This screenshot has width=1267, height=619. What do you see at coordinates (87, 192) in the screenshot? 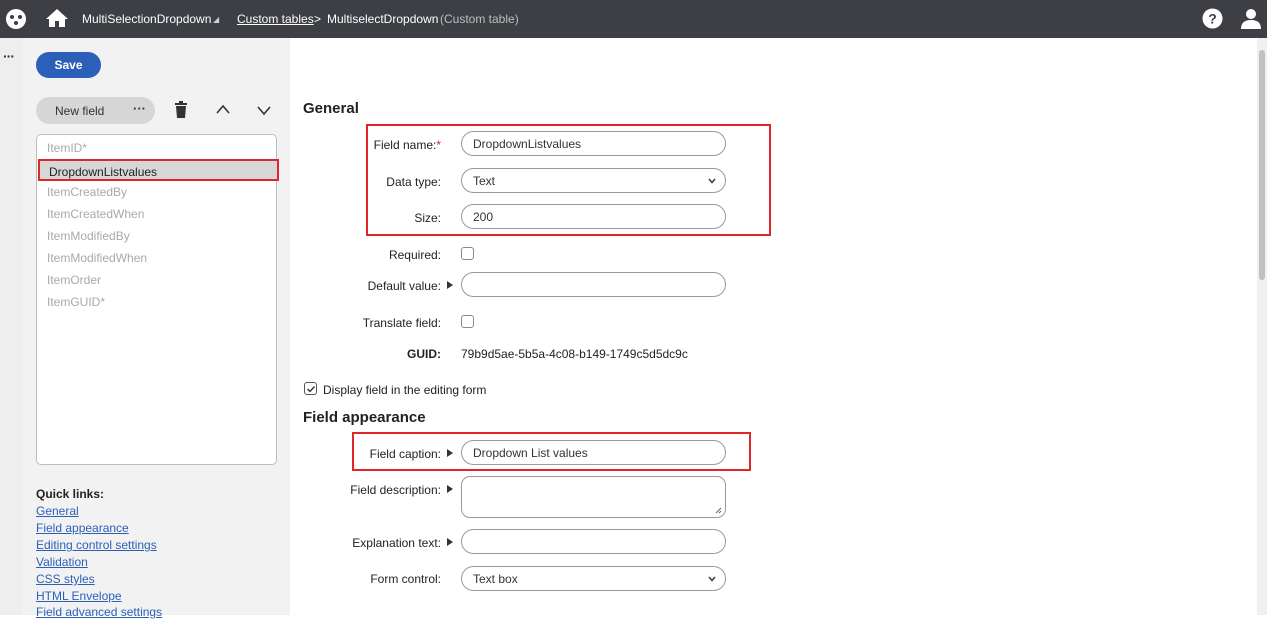
I see `field-list-item: ItemCreatedBy` at bounding box center [87, 192].